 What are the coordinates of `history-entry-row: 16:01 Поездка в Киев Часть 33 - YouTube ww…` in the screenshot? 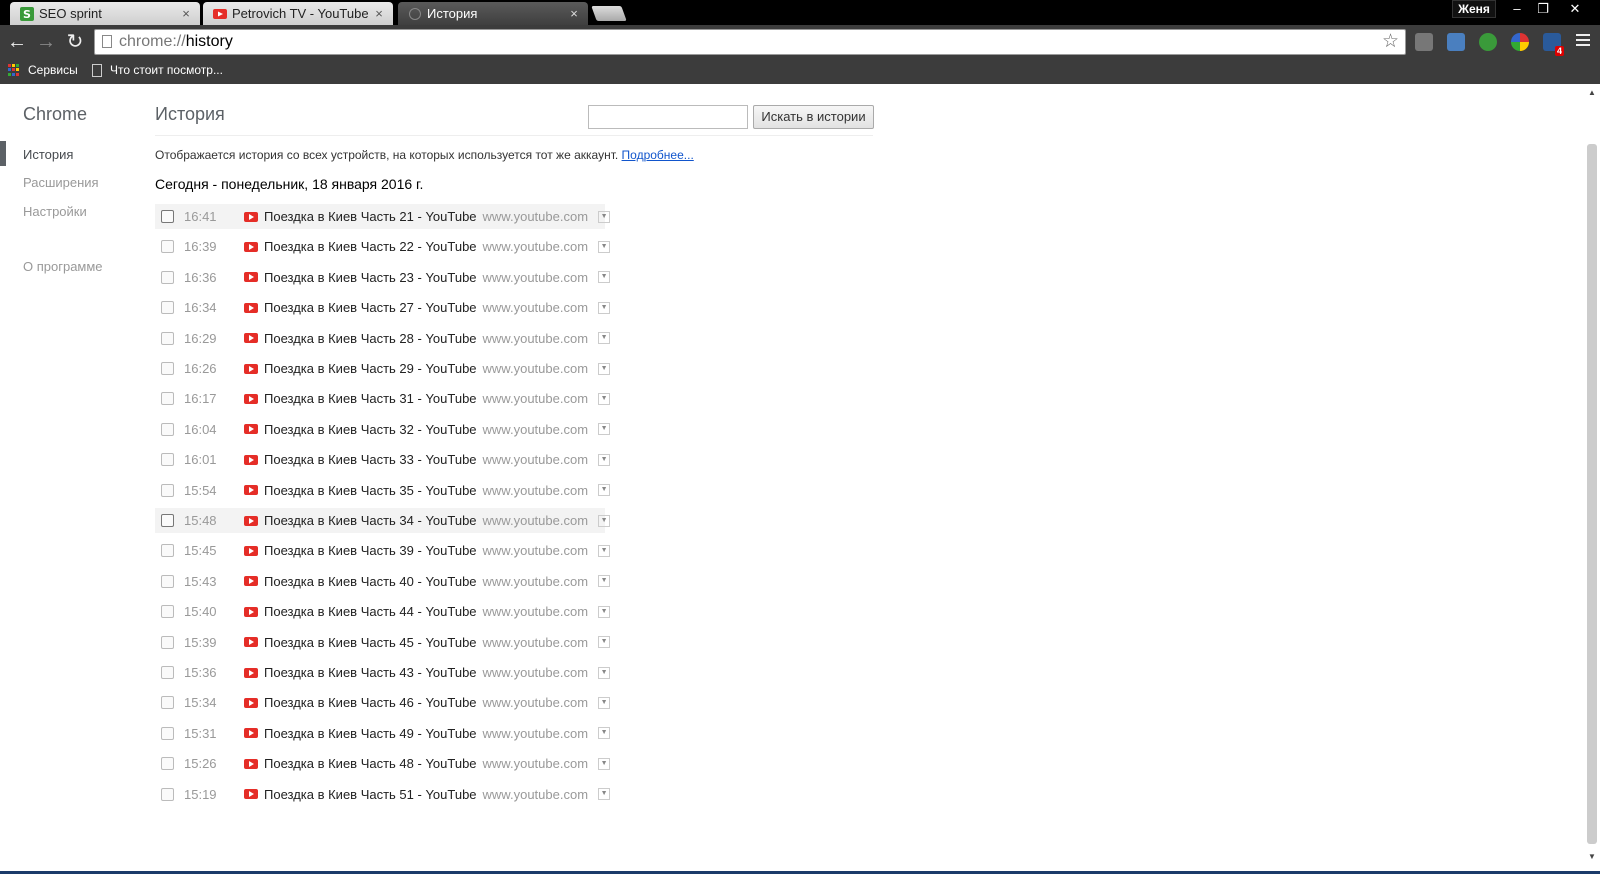 It's located at (383, 459).